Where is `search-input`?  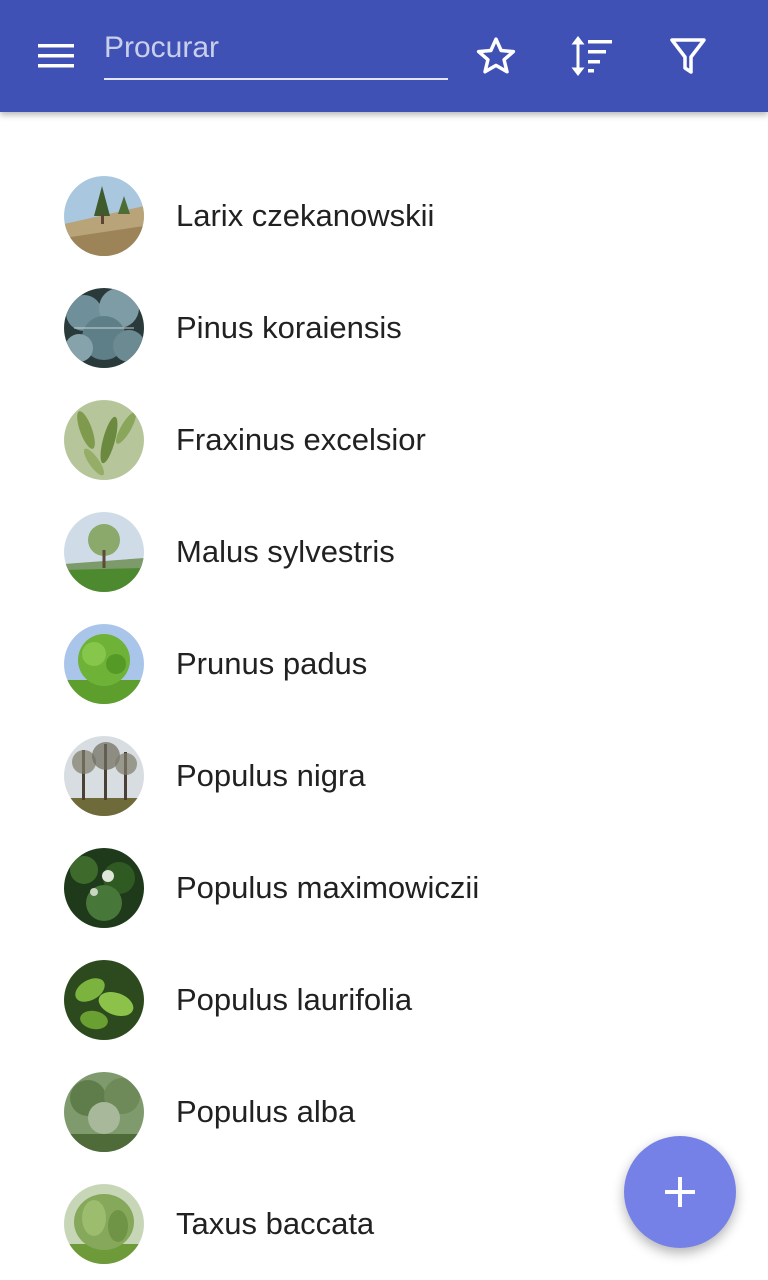
search-input is located at coordinates (276, 48).